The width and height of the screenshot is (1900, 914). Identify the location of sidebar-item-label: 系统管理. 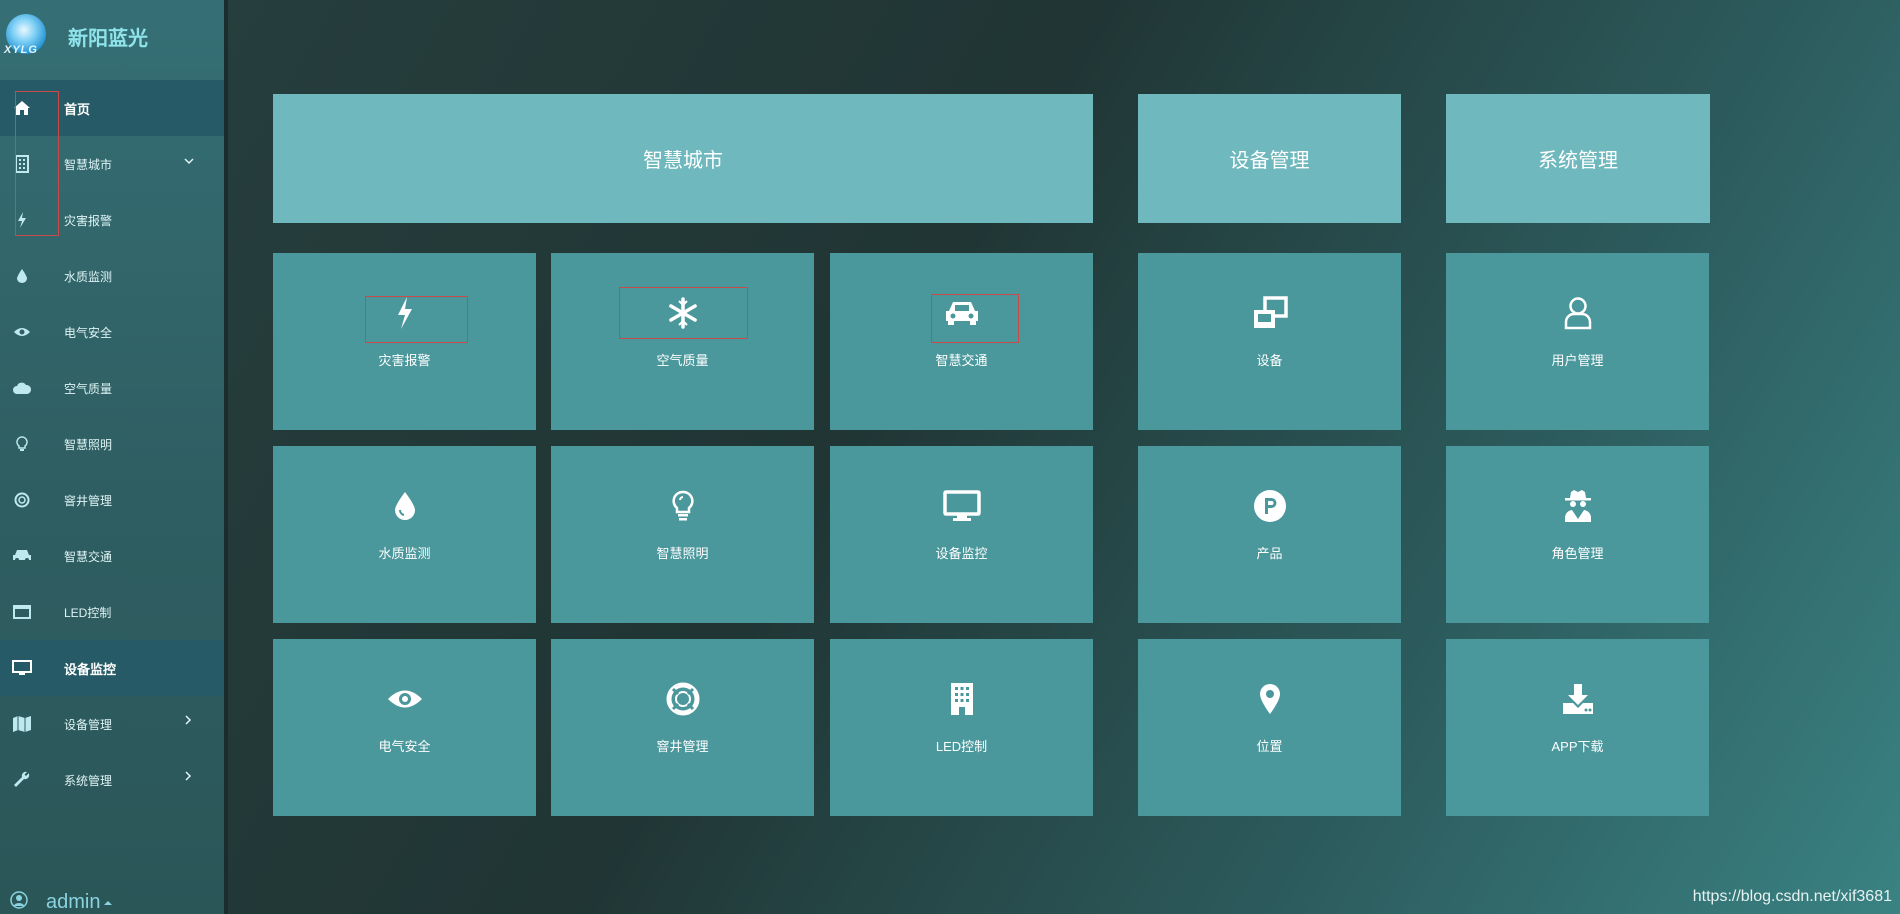
(88, 780).